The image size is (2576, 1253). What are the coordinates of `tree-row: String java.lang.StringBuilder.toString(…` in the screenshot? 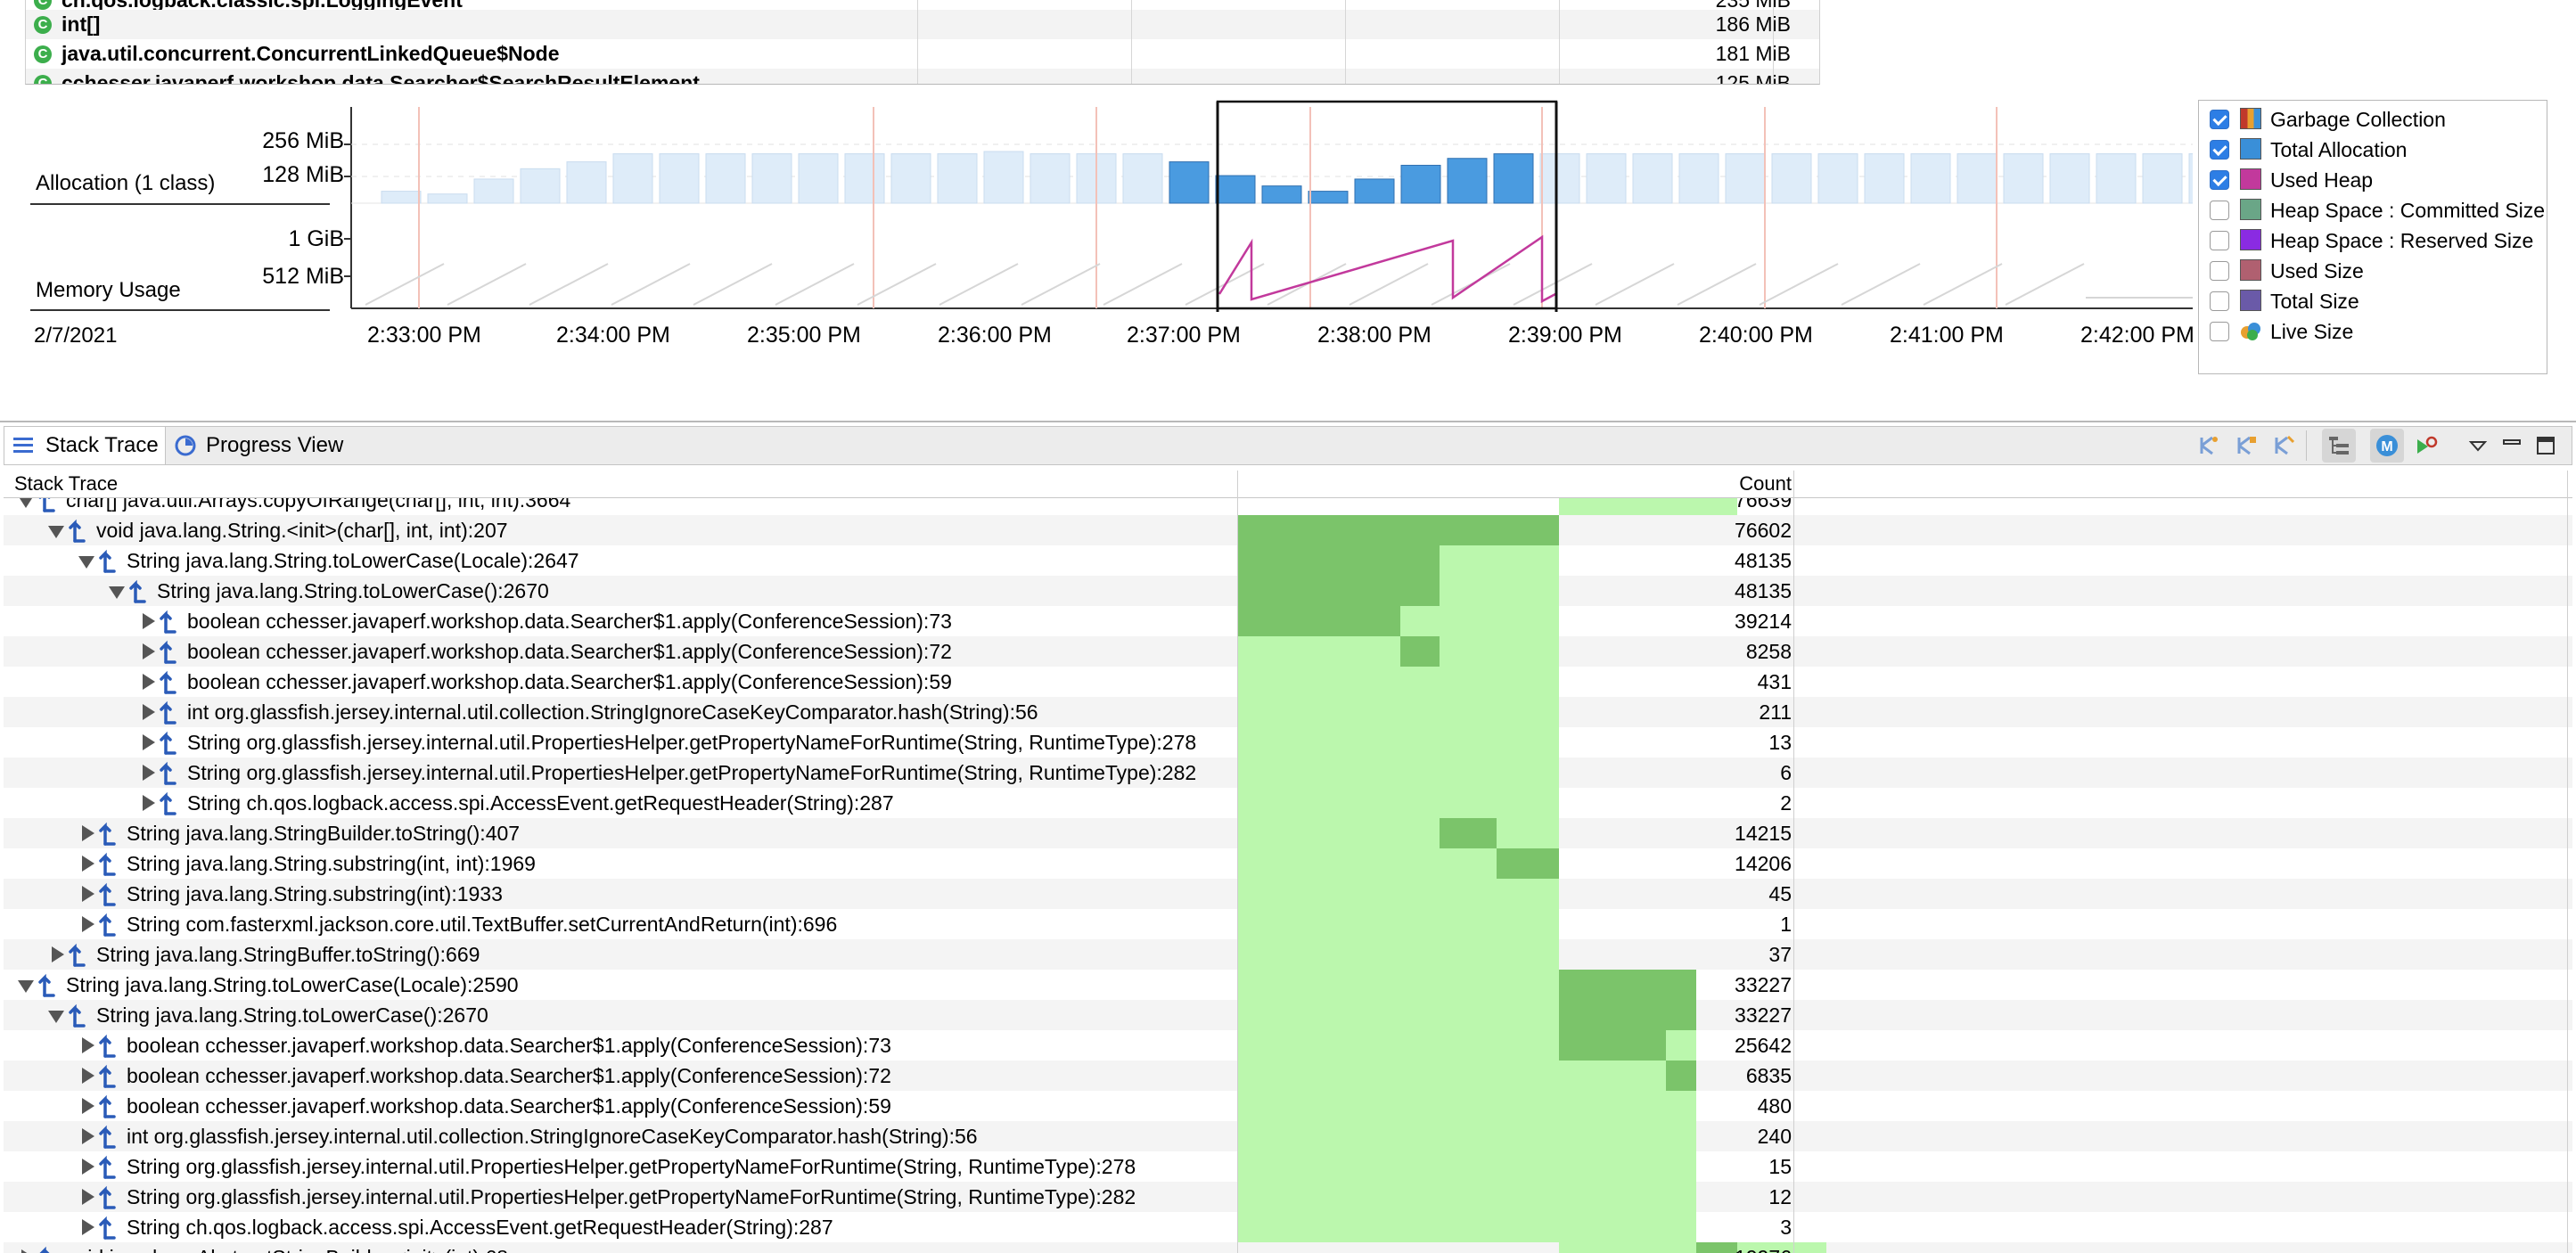 It's located at (1288, 833).